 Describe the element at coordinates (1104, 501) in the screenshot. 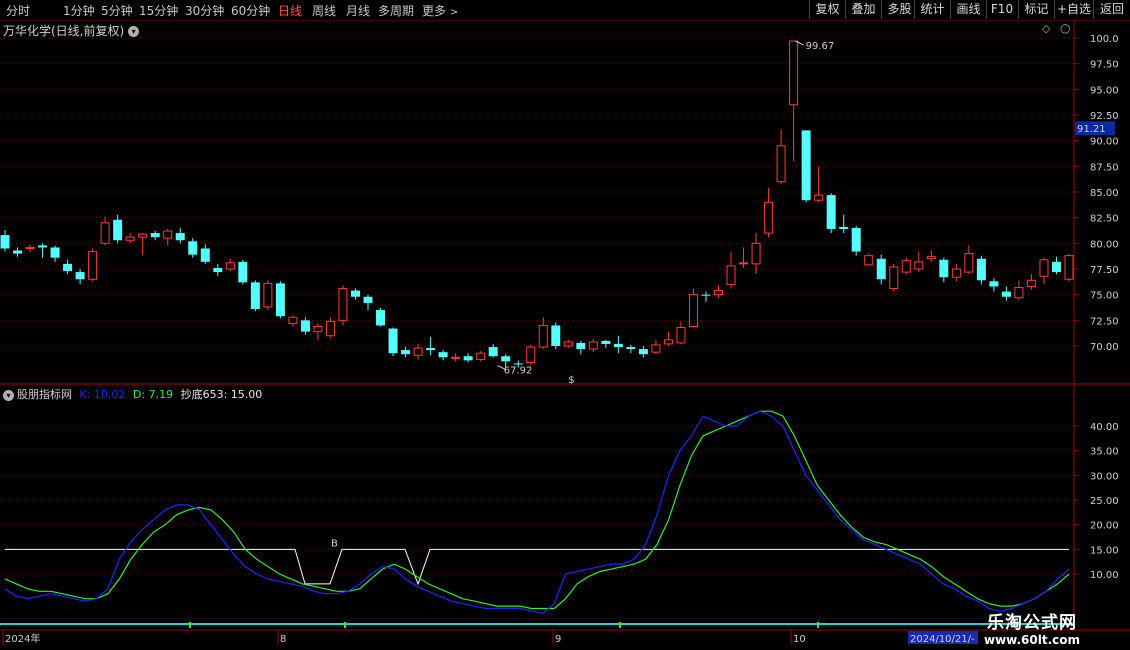

I see `indicator-label: 25.00` at that location.